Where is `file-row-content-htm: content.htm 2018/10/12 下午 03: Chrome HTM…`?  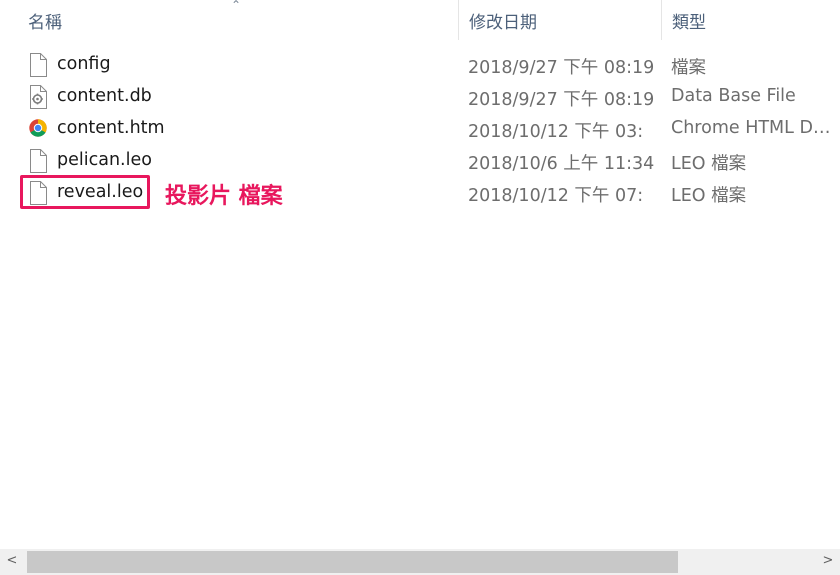
file-row-content-htm: content.htm 2018/10/12 下午 03: Chrome HTM… is located at coordinates (420, 128).